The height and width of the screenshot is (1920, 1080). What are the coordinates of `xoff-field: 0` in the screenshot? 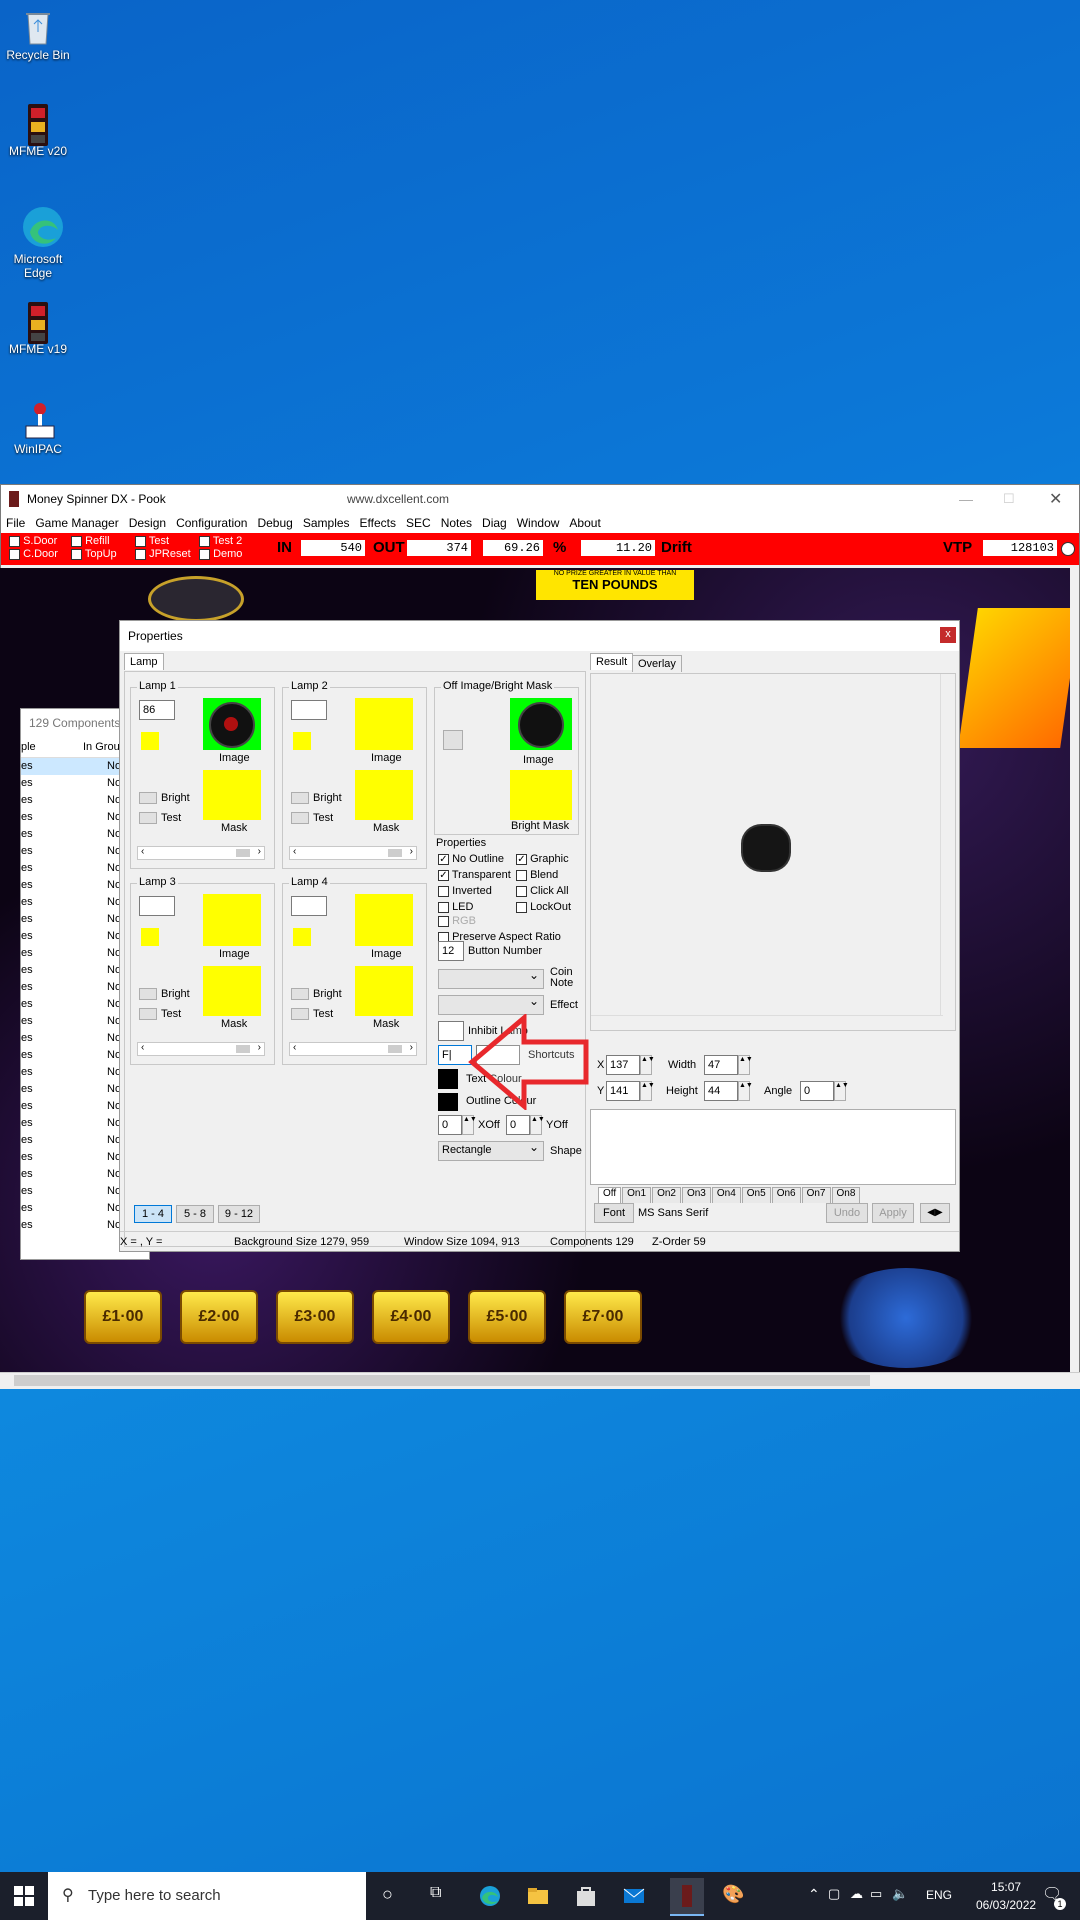 It's located at (450, 1125).